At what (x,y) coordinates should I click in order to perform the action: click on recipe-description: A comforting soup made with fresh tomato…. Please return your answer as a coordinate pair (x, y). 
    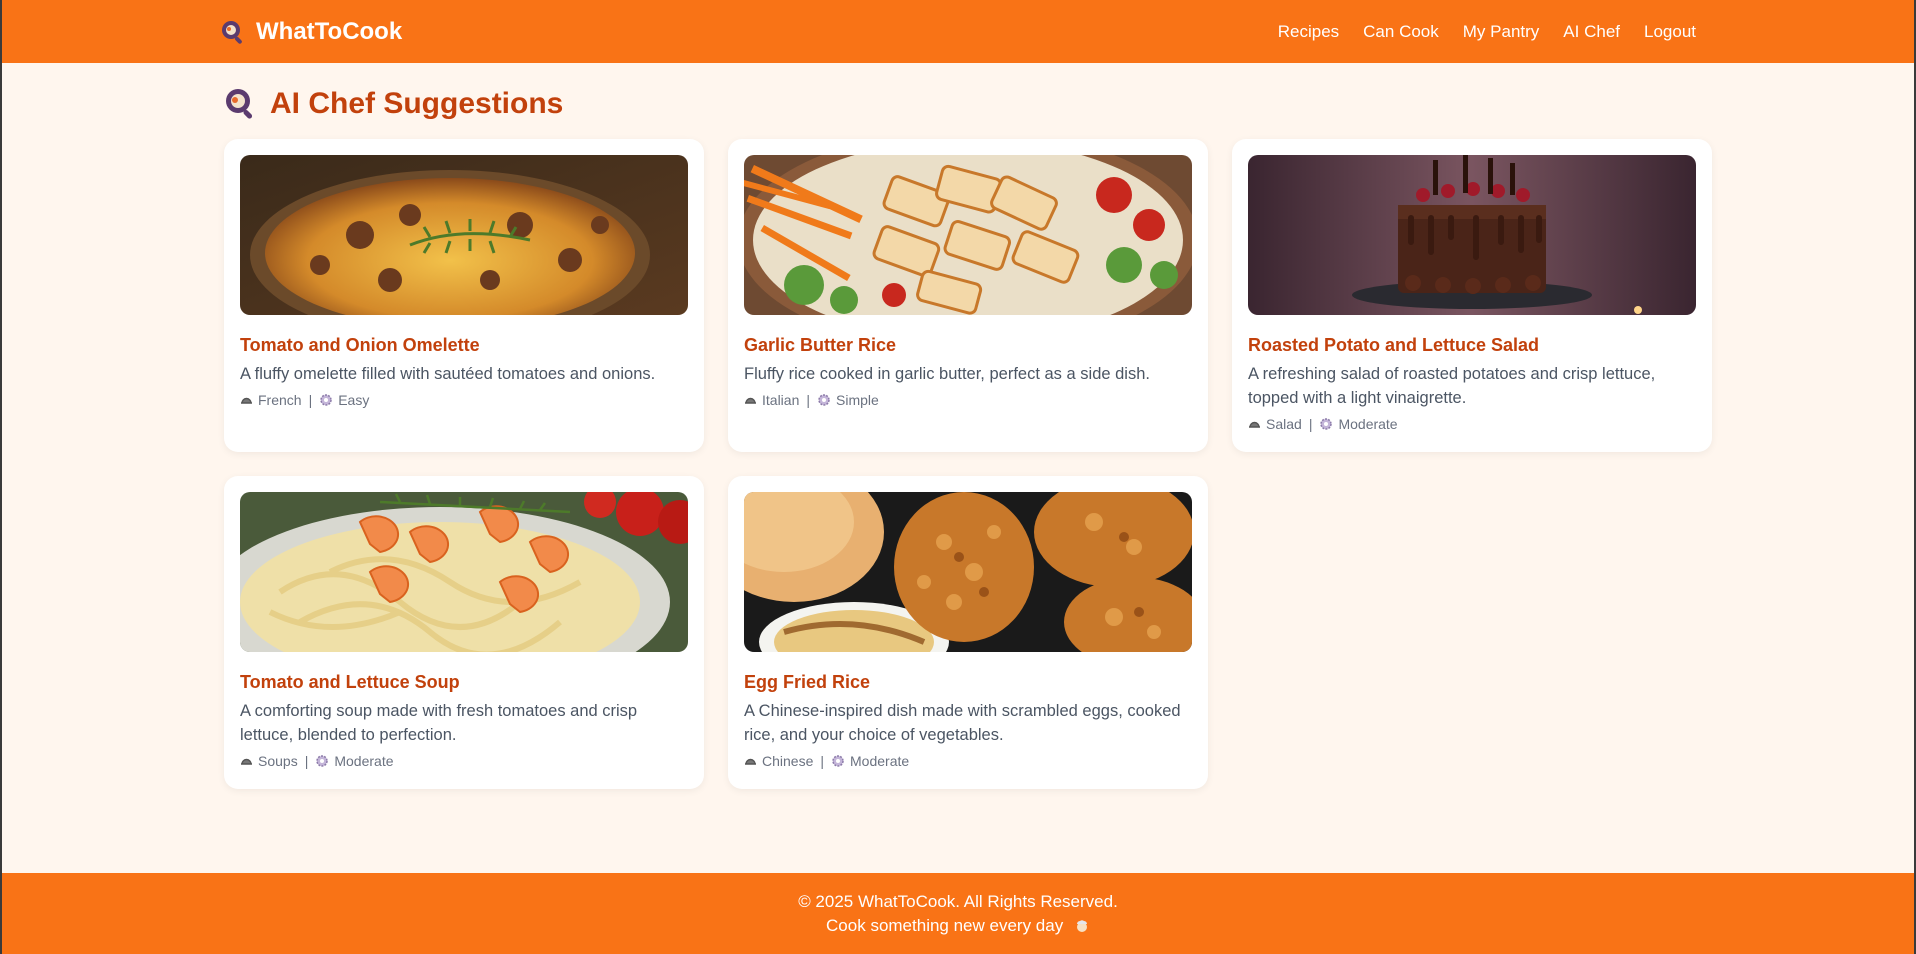
    Looking at the image, I should click on (439, 723).